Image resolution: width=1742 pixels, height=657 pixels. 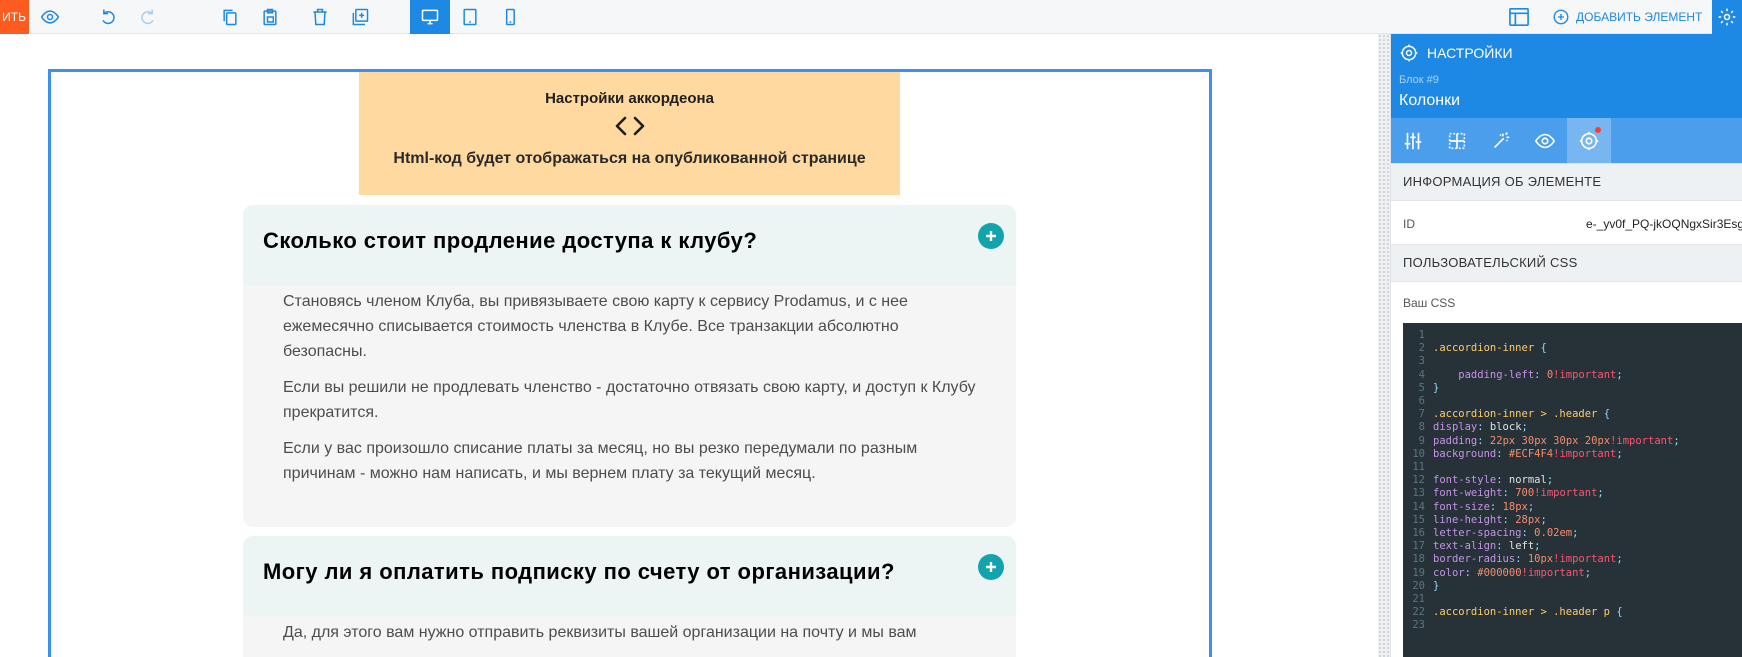 I want to click on copy-button, so click(x=230, y=17).